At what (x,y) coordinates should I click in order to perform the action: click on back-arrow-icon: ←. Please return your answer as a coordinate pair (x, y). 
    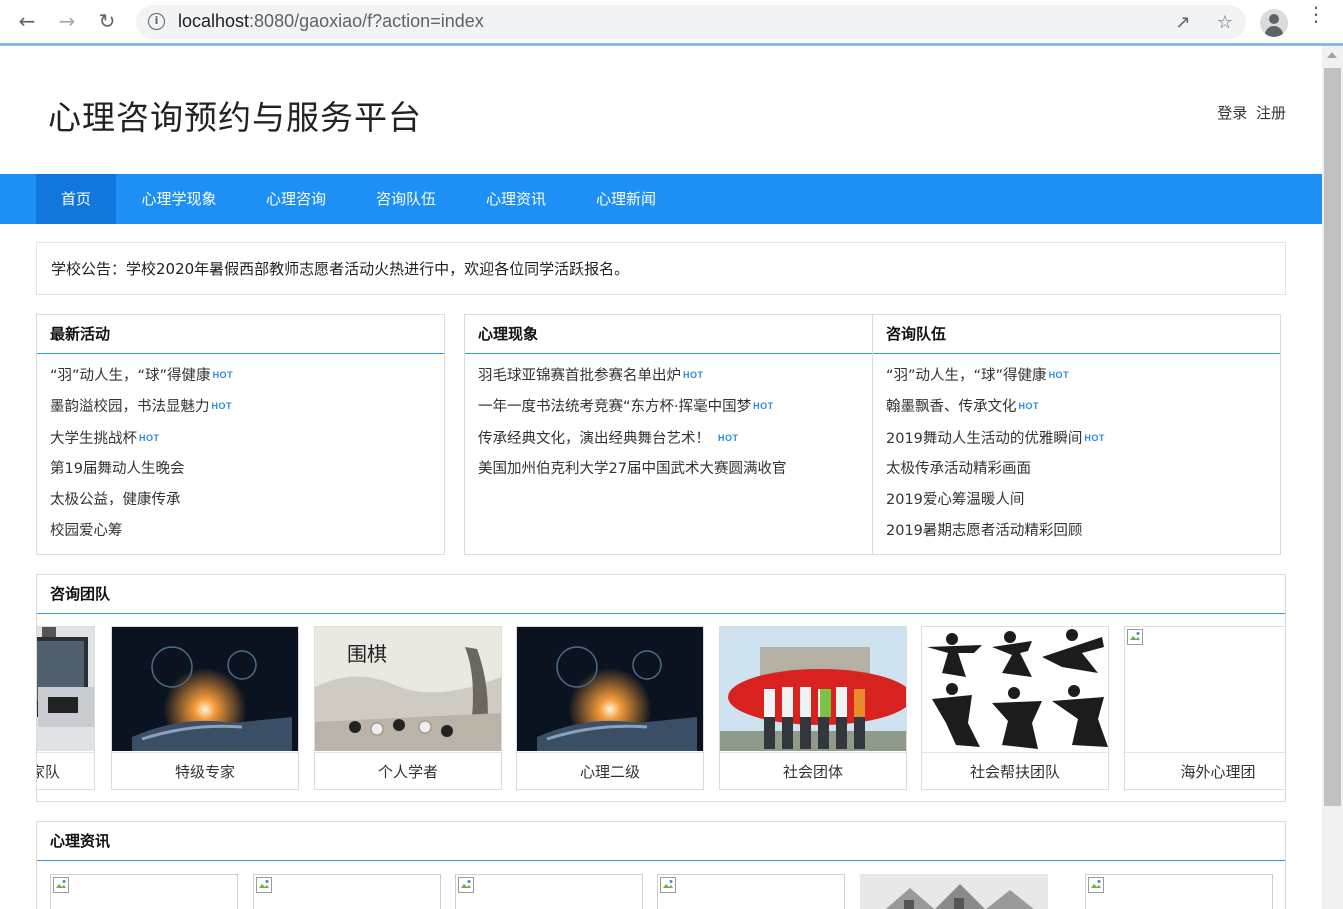
    Looking at the image, I should click on (27, 21).